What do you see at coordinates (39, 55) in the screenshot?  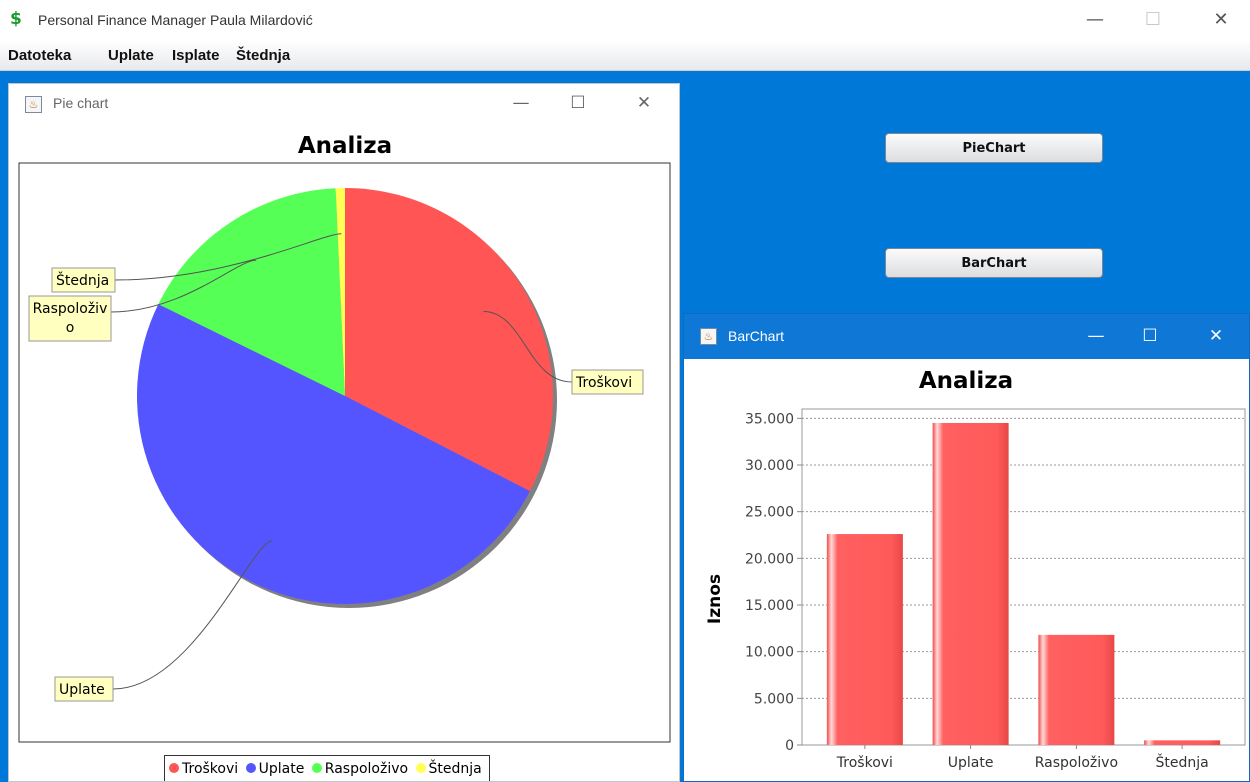 I see `menu-datoteka: Datoteka` at bounding box center [39, 55].